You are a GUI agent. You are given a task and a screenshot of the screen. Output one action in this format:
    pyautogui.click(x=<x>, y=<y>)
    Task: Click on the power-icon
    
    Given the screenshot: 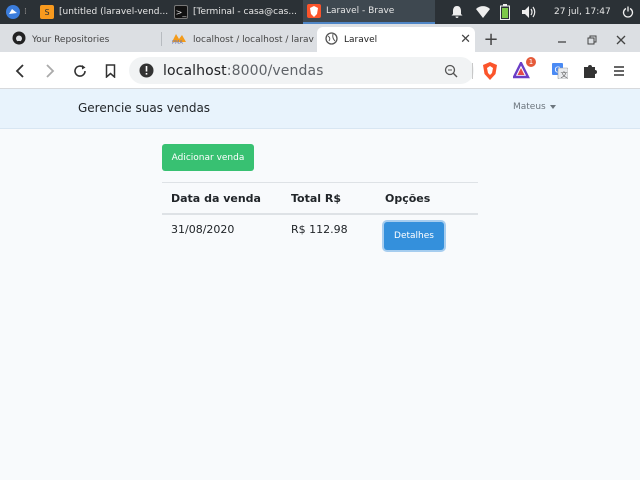 What is the action you would take?
    pyautogui.click(x=629, y=12)
    